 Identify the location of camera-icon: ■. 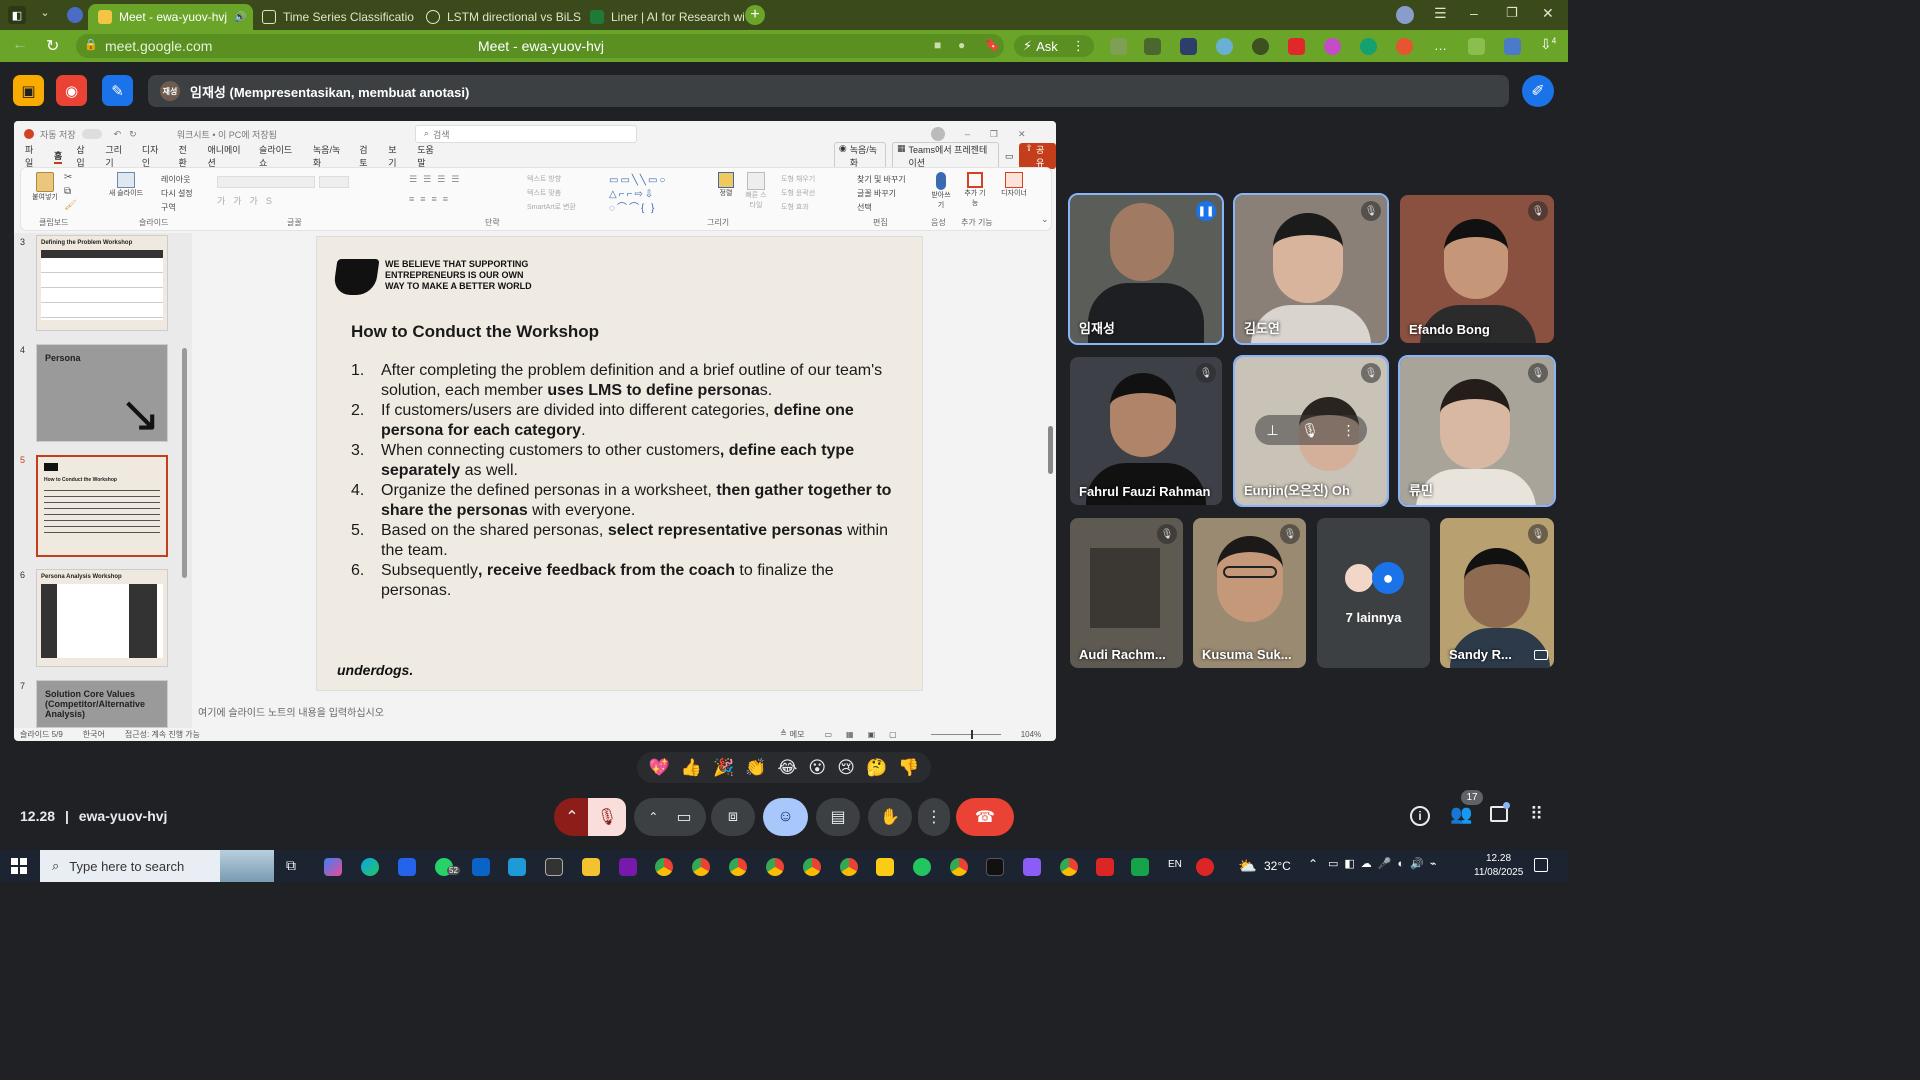
(937, 45).